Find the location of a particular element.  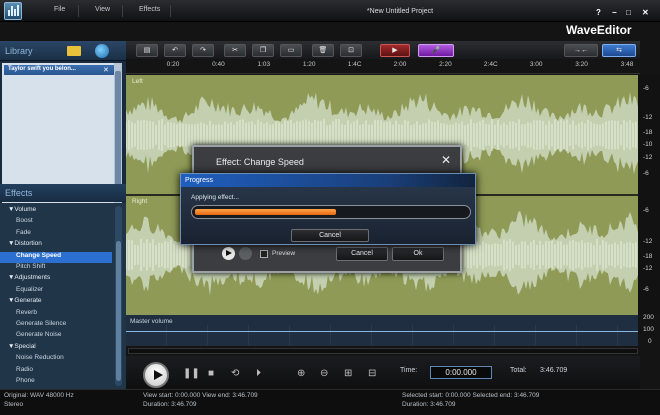

redo-icon: ↷ is located at coordinates (203, 50).